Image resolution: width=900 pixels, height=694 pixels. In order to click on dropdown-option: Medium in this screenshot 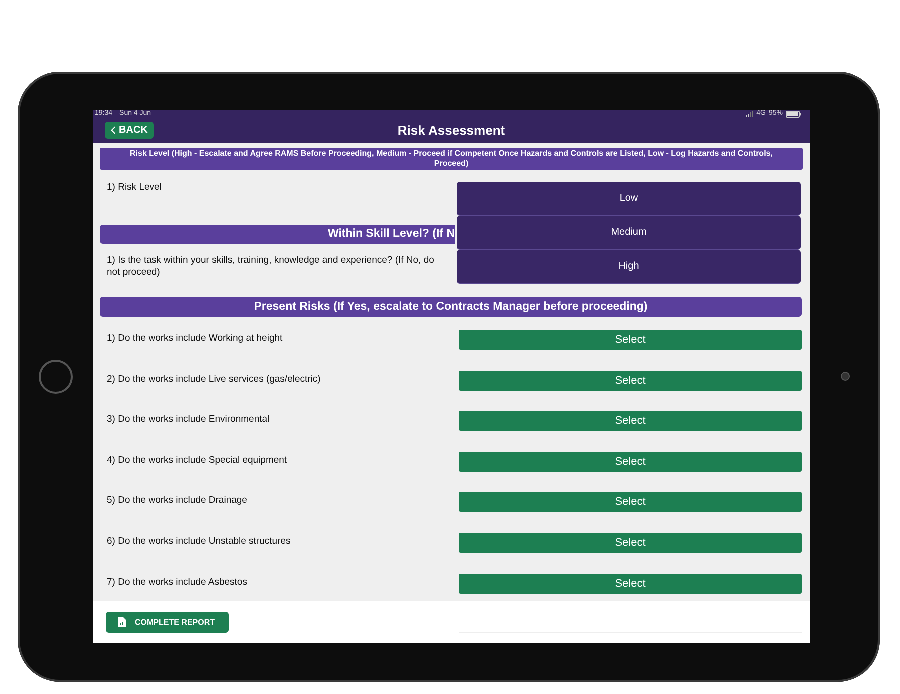, I will do `click(629, 233)`.